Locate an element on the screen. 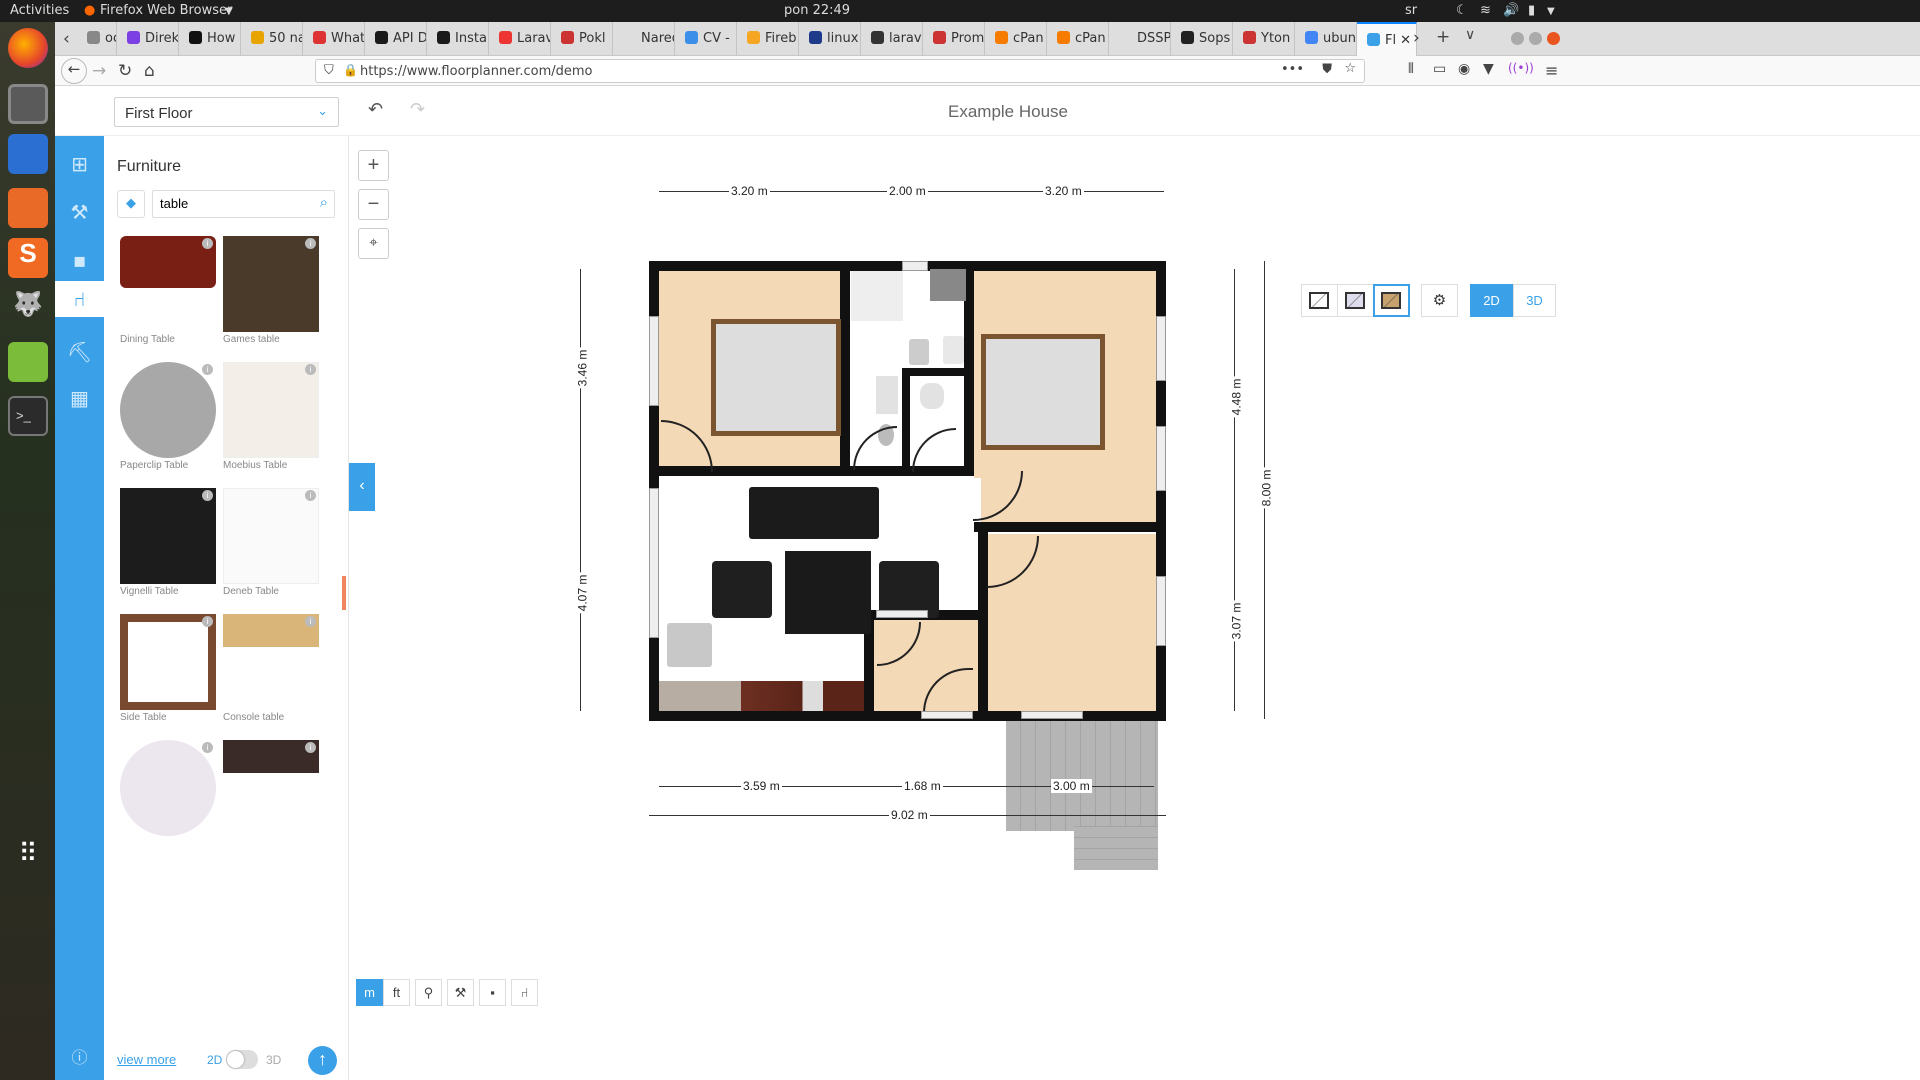 This screenshot has height=1080, width=1920. dim-bot-b: 1.68 m is located at coordinates (922, 786).